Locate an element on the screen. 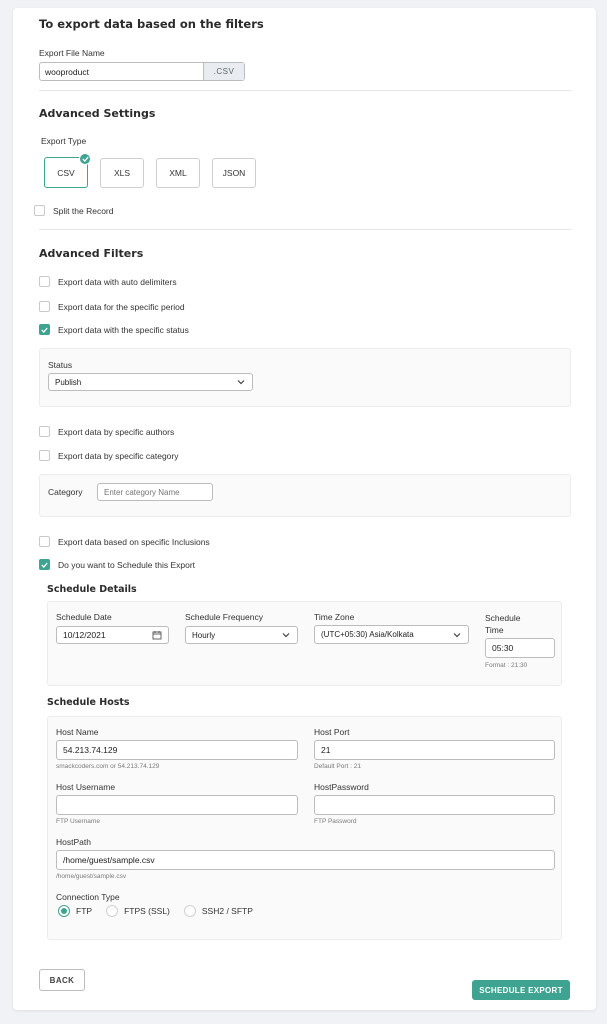 The height and width of the screenshot is (1024, 607). host-password-label: HostPassword is located at coordinates (341, 787).